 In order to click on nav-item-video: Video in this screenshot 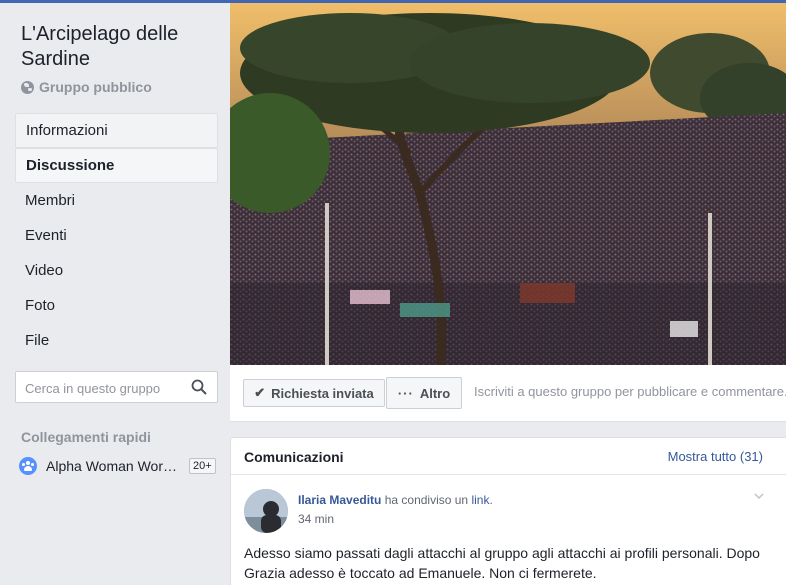, I will do `click(116, 270)`.